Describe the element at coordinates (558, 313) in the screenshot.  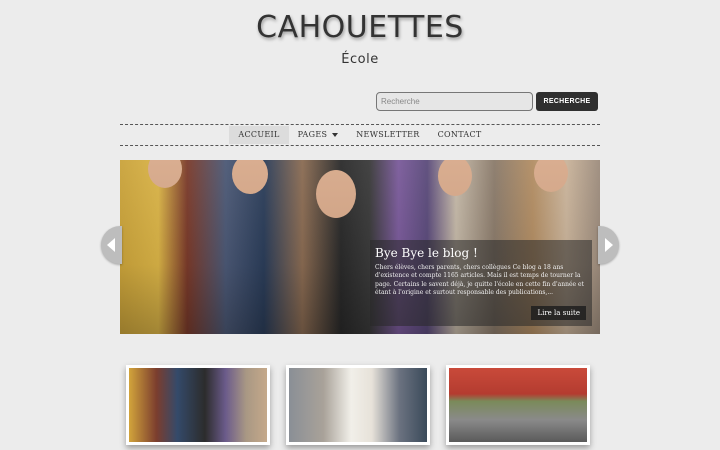
I see `read-more-button: Lire la suite` at that location.